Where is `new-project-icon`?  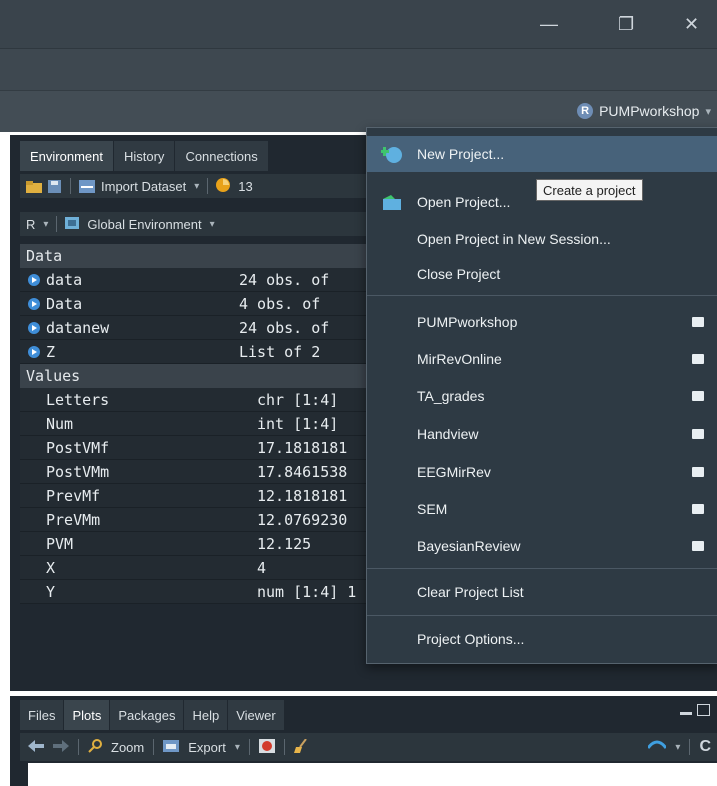
new-project-icon is located at coordinates (391, 154).